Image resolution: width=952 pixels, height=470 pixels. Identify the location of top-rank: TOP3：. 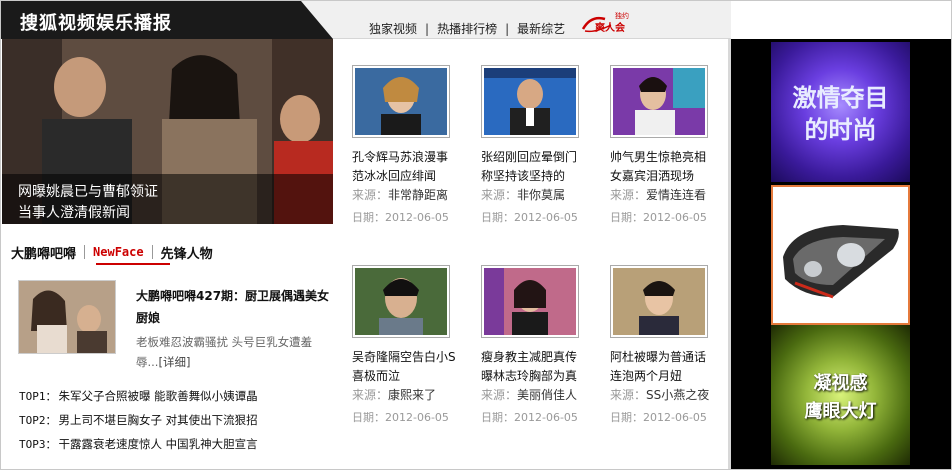
(38, 444).